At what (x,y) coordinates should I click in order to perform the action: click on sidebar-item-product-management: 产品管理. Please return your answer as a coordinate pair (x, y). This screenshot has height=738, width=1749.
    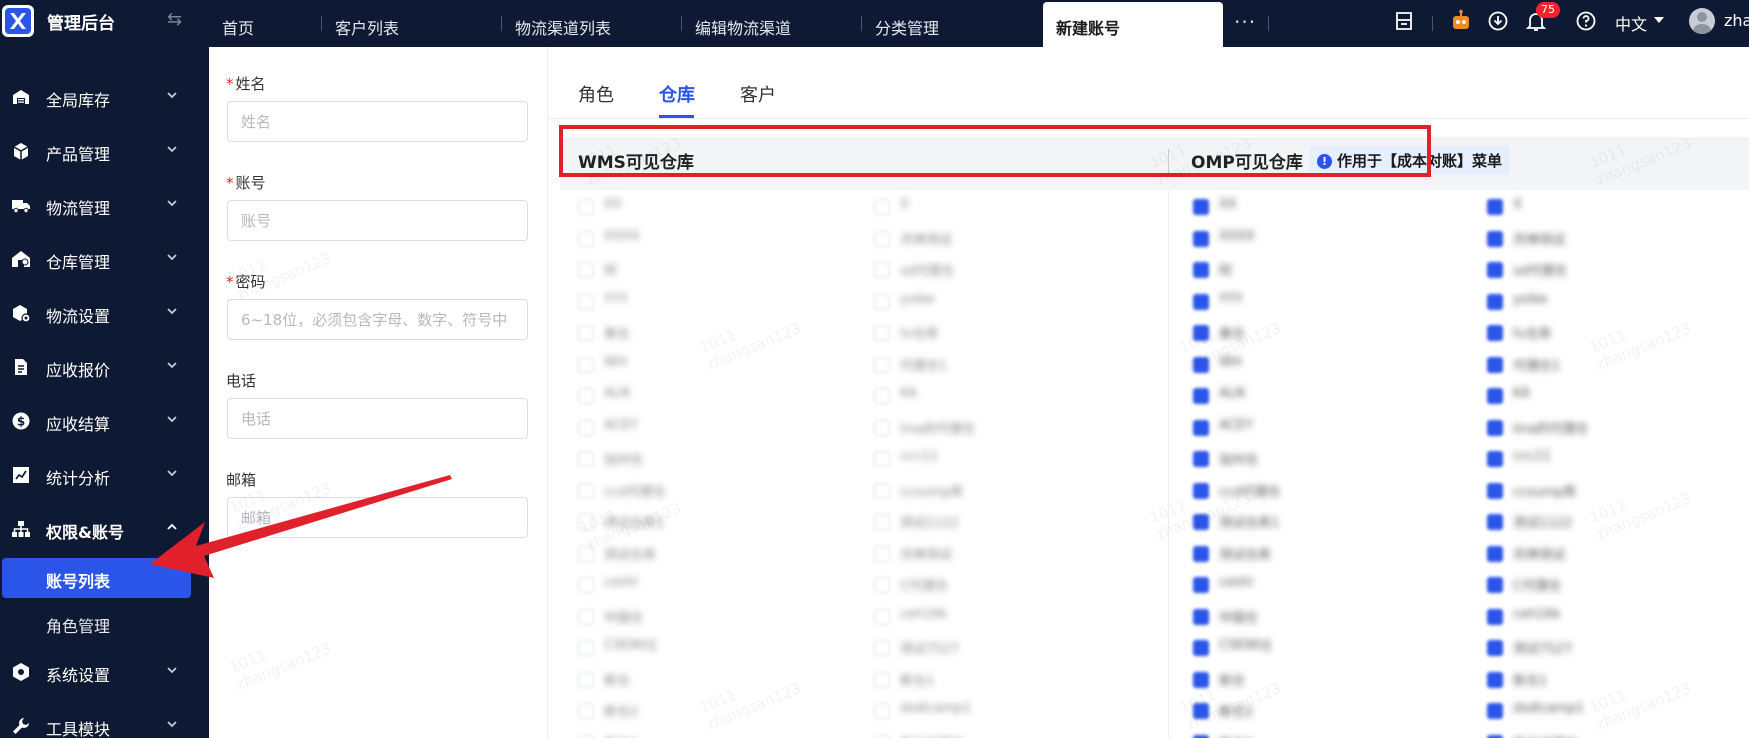
    Looking at the image, I should click on (104, 151).